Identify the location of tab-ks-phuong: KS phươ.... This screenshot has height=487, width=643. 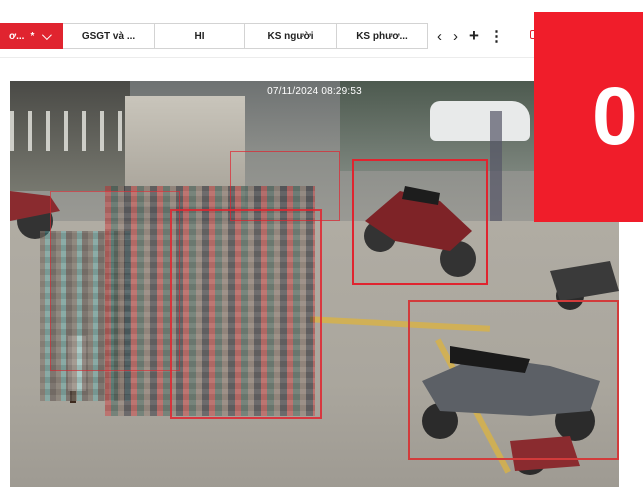
(382, 36).